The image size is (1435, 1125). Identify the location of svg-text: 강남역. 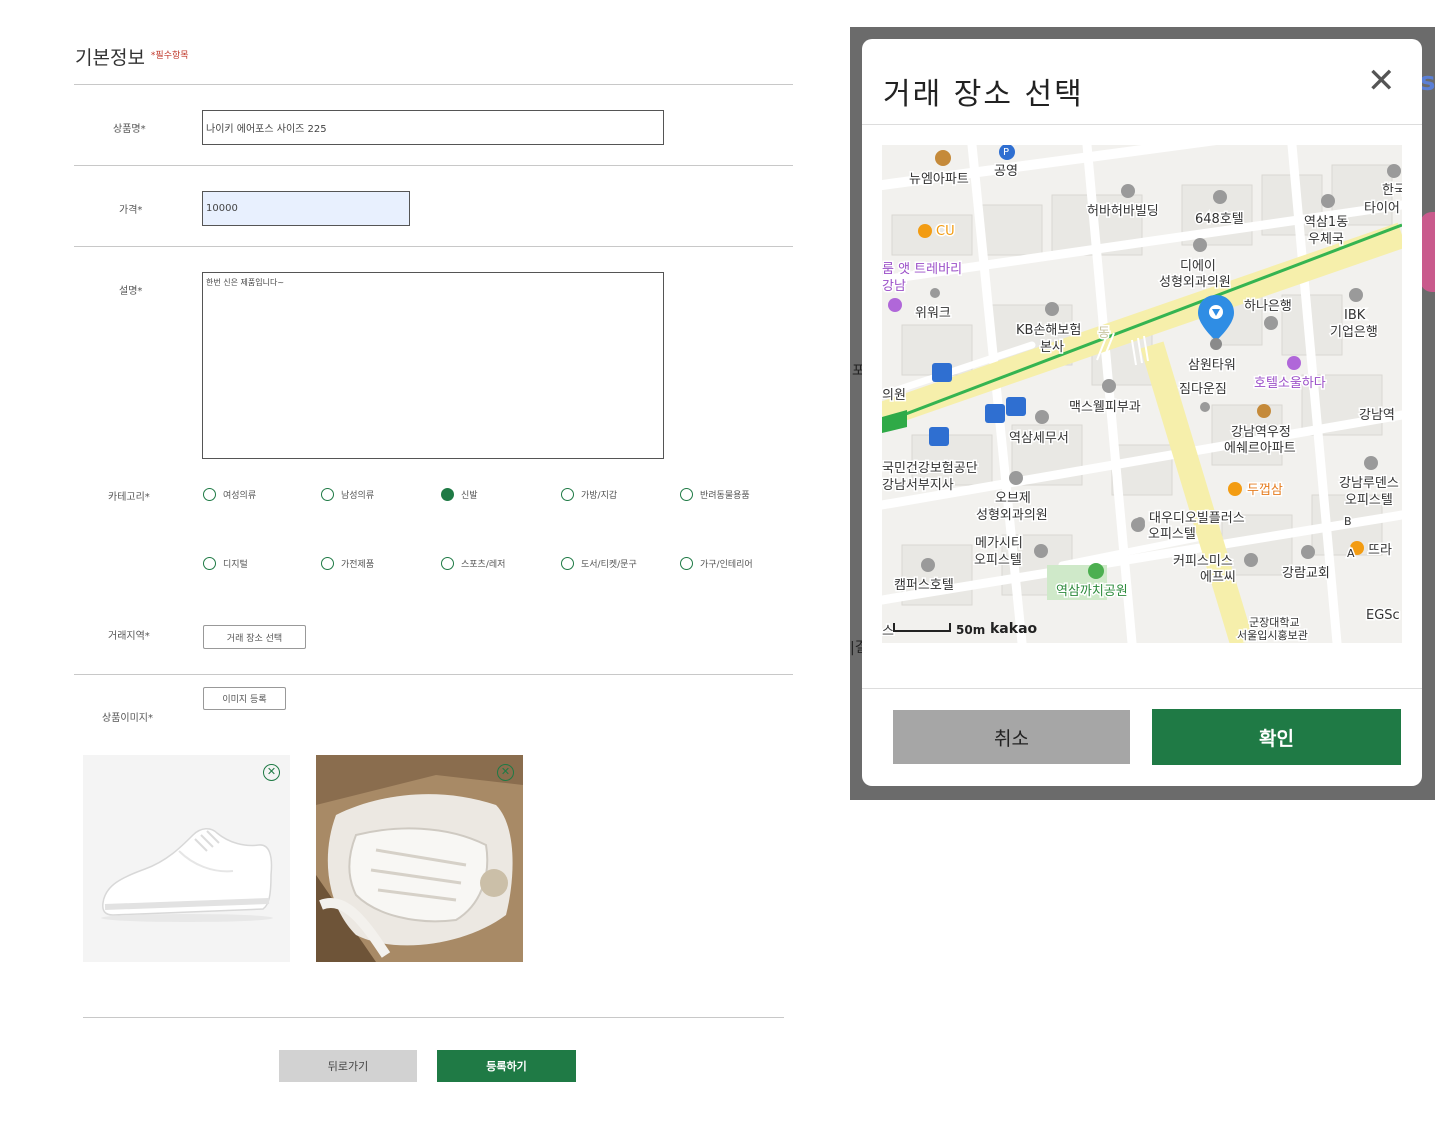
(1377, 415).